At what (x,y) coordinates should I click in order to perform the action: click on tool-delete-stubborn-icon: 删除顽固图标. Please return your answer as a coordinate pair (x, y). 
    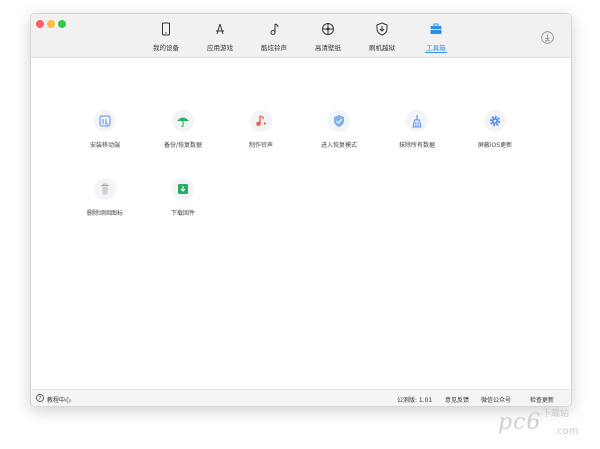
    Looking at the image, I should click on (105, 197).